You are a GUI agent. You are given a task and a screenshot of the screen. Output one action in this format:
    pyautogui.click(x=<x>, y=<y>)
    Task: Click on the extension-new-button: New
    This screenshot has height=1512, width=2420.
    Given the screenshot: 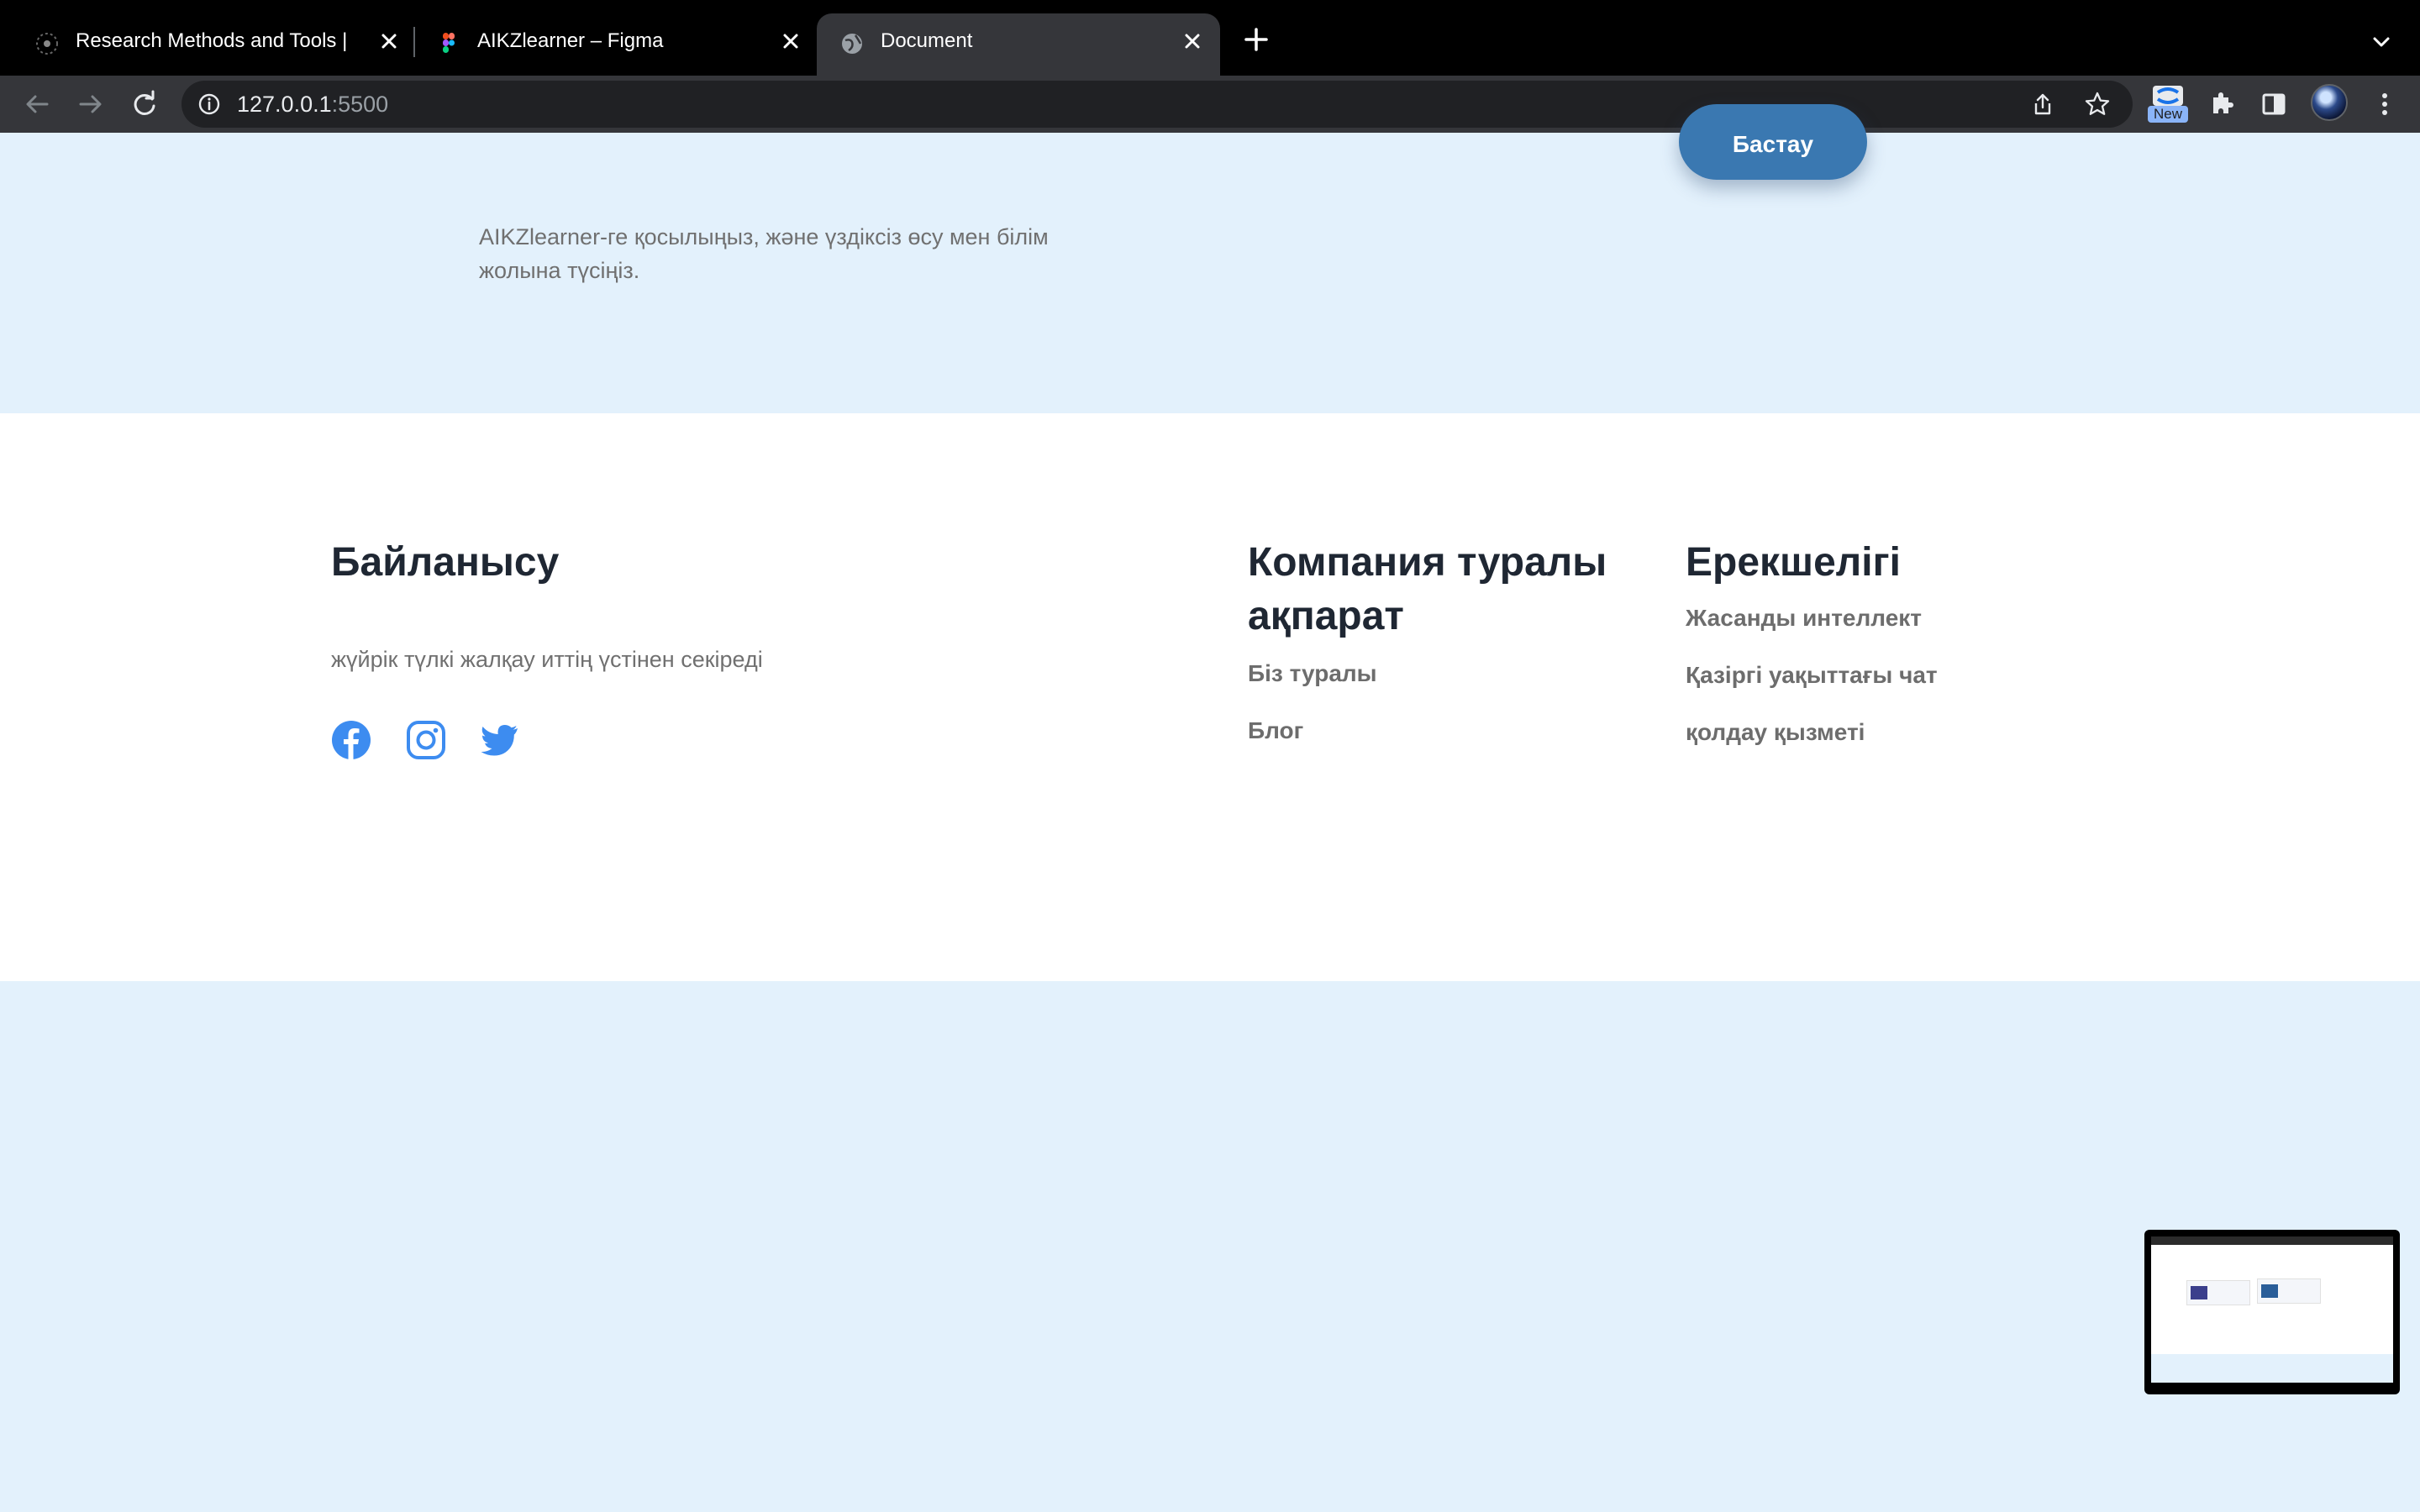 What is the action you would take?
    pyautogui.click(x=2168, y=104)
    